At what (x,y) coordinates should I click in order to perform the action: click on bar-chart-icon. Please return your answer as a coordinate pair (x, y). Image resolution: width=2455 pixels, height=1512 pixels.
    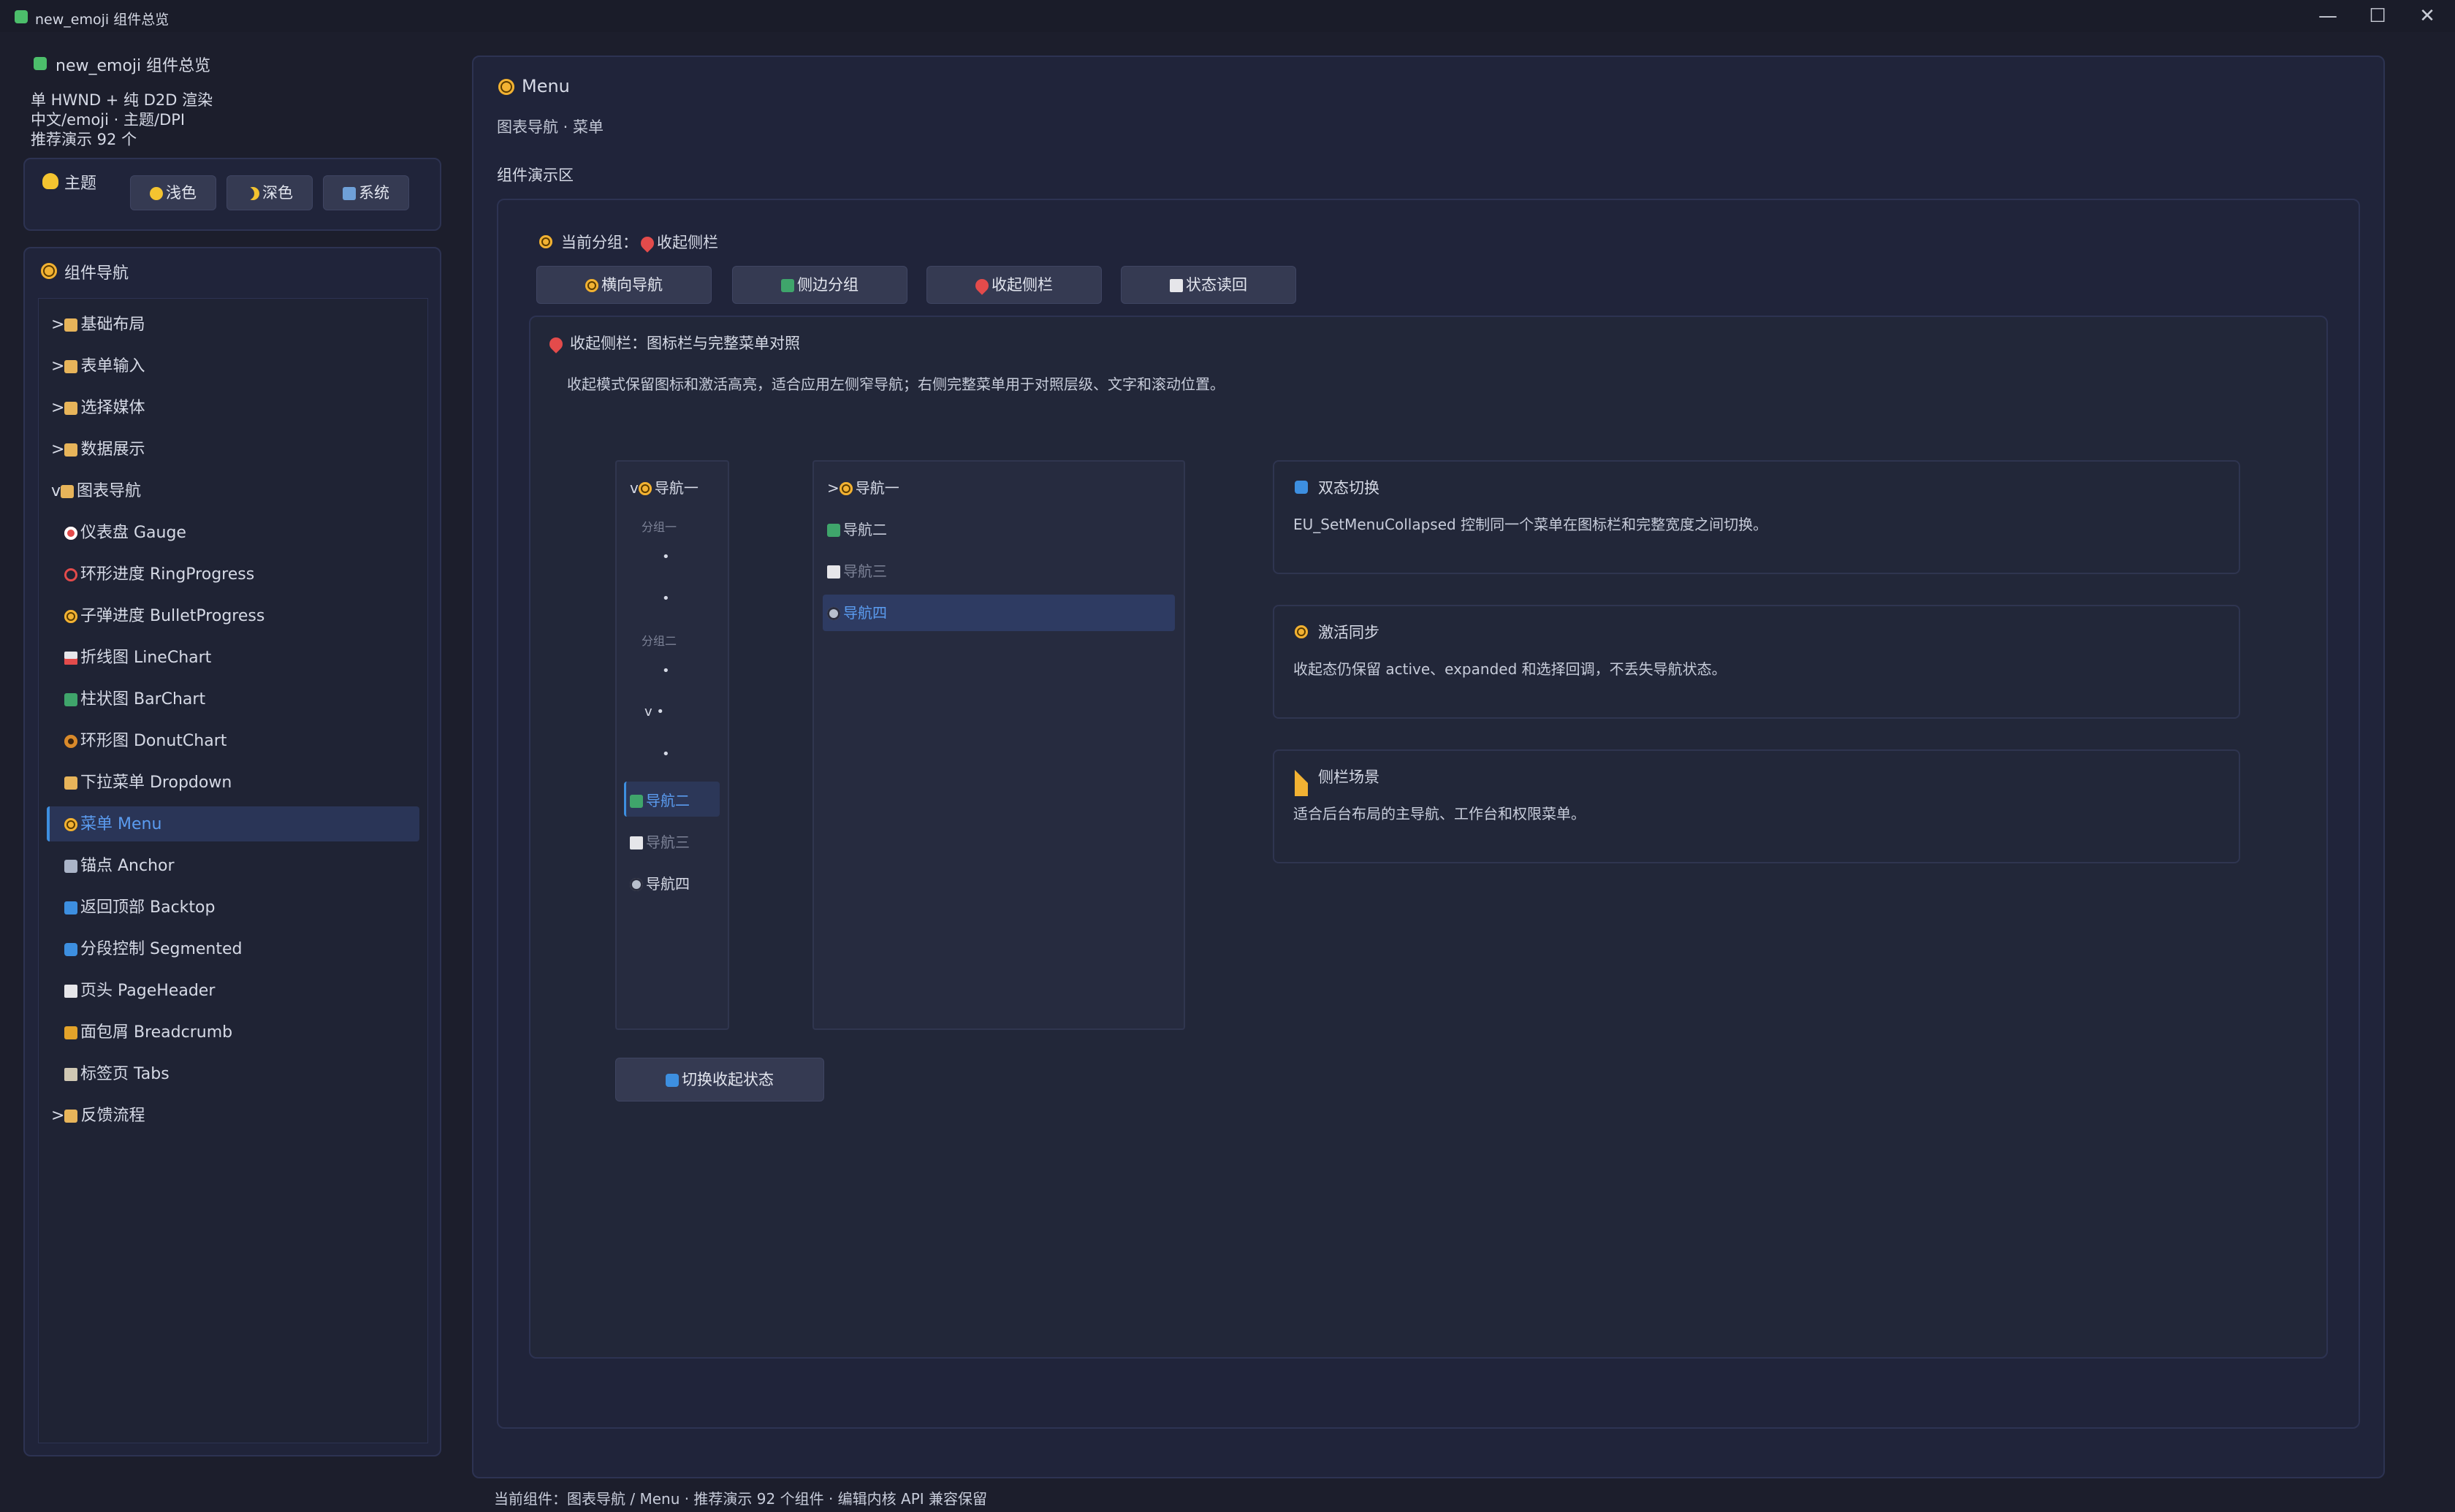
    Looking at the image, I should click on (833, 530).